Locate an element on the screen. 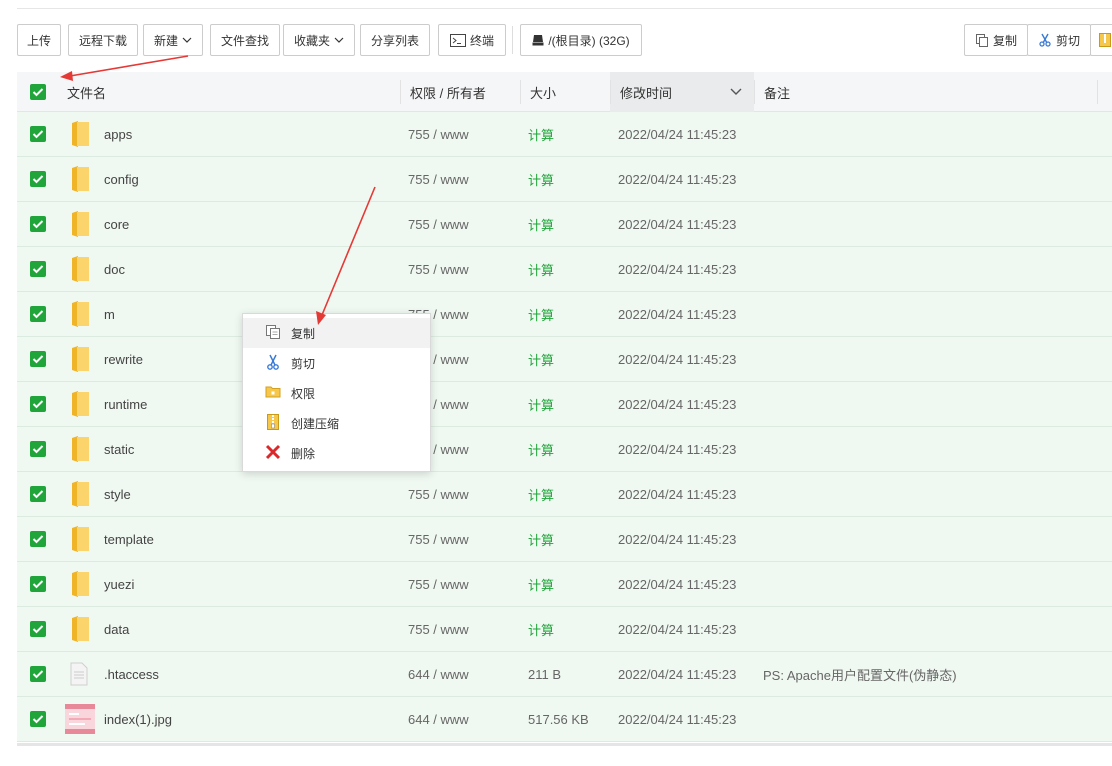 The image size is (1112, 766). copy-button: 复制 is located at coordinates (996, 40).